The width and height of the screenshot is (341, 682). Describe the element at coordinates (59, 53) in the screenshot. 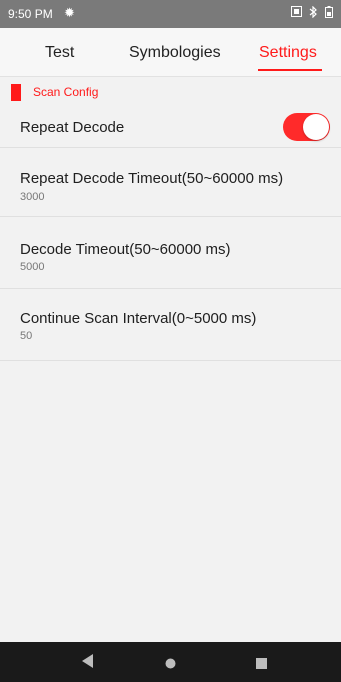

I see `tab-test: Test` at that location.